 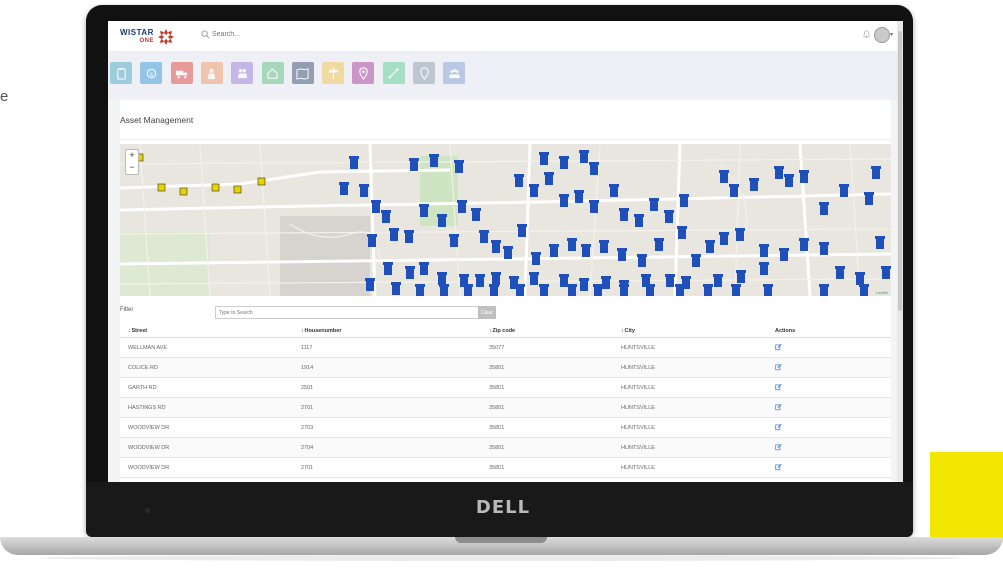 I want to click on chevron-down-icon: ▾, so click(x=891, y=34).